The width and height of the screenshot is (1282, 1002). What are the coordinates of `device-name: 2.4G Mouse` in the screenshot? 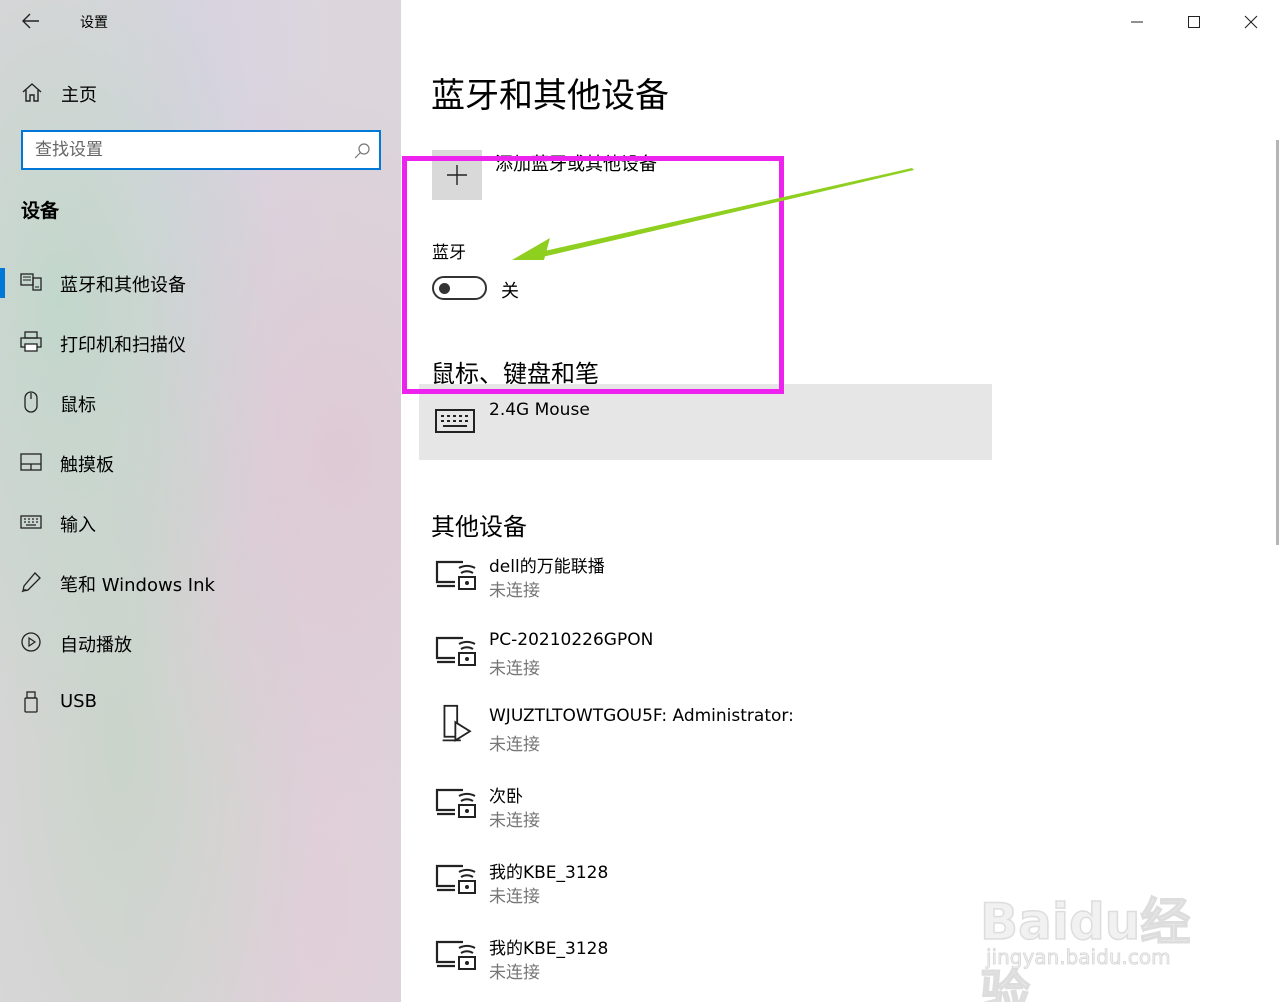 It's located at (539, 410).